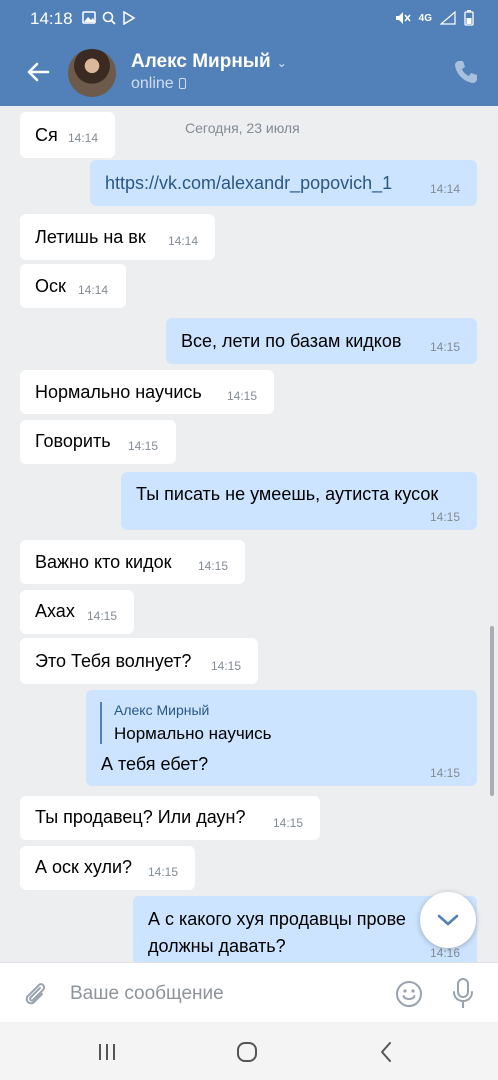 This screenshot has width=498, height=1080. Describe the element at coordinates (73, 441) in the screenshot. I see `message-text: Говорить` at that location.